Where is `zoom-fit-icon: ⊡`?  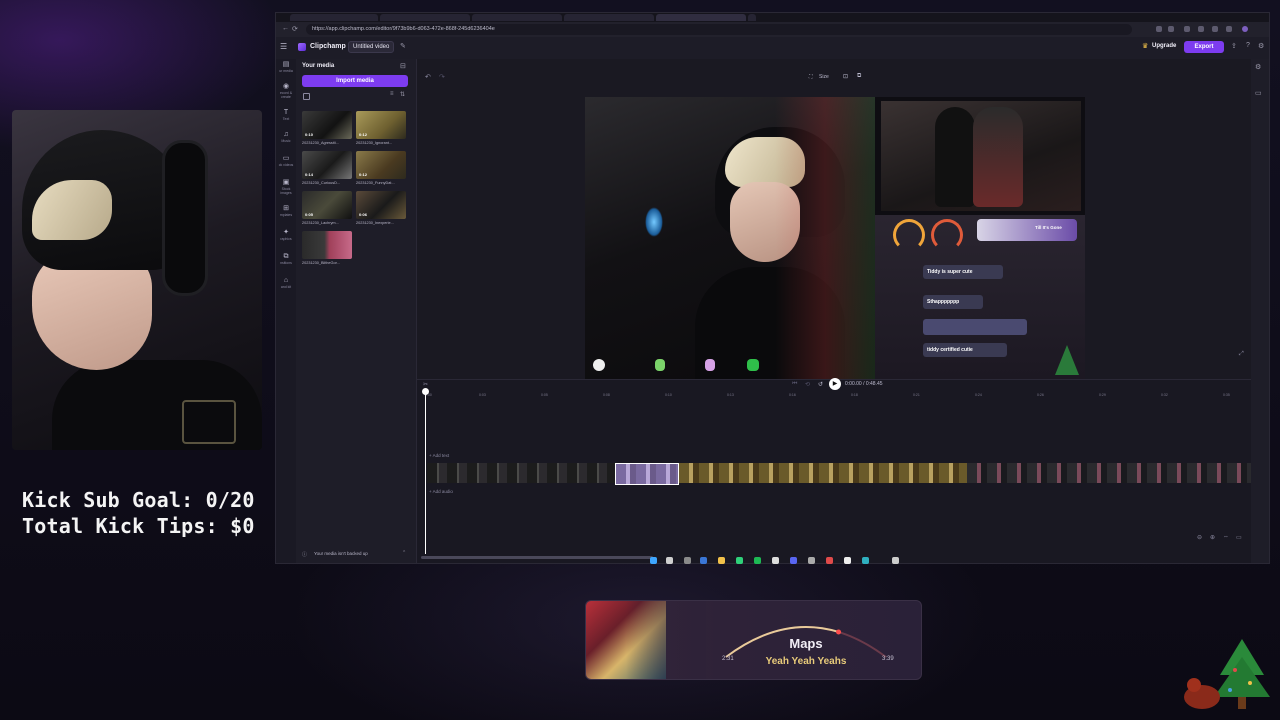 zoom-fit-icon: ⊡ is located at coordinates (845, 76).